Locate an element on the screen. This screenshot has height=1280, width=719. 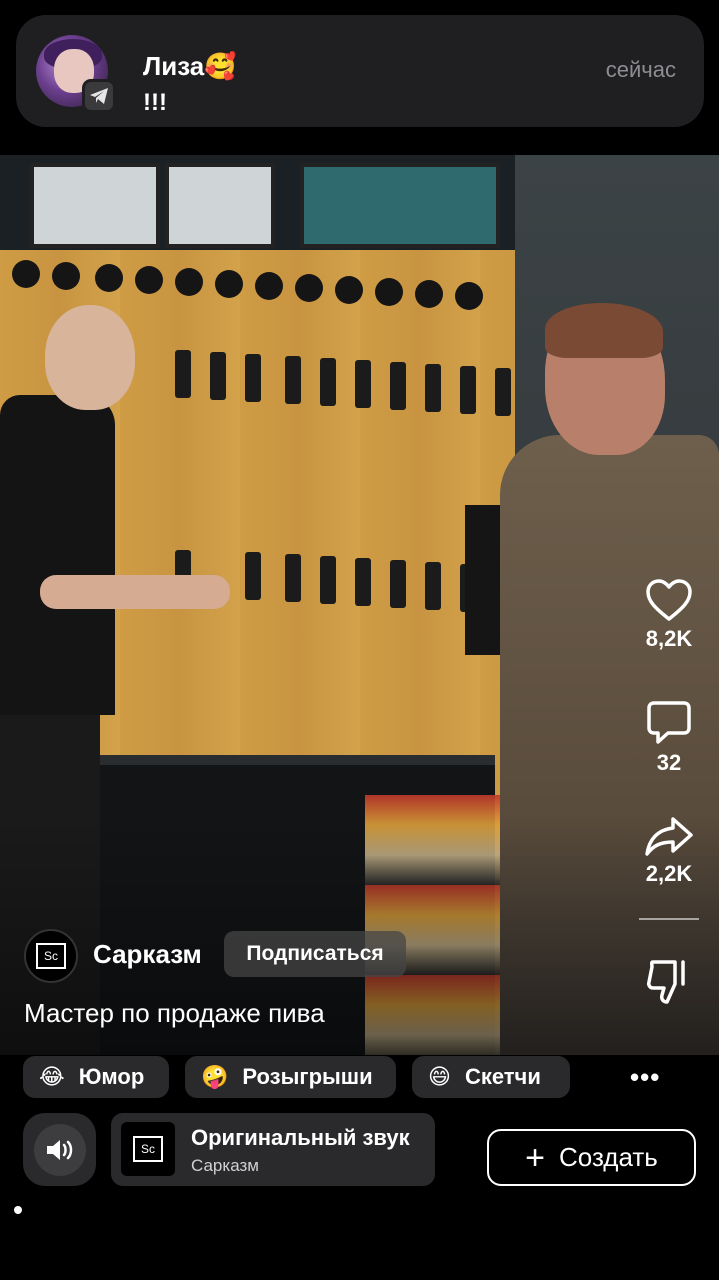
tag-label: Юмор is located at coordinates (111, 1076).